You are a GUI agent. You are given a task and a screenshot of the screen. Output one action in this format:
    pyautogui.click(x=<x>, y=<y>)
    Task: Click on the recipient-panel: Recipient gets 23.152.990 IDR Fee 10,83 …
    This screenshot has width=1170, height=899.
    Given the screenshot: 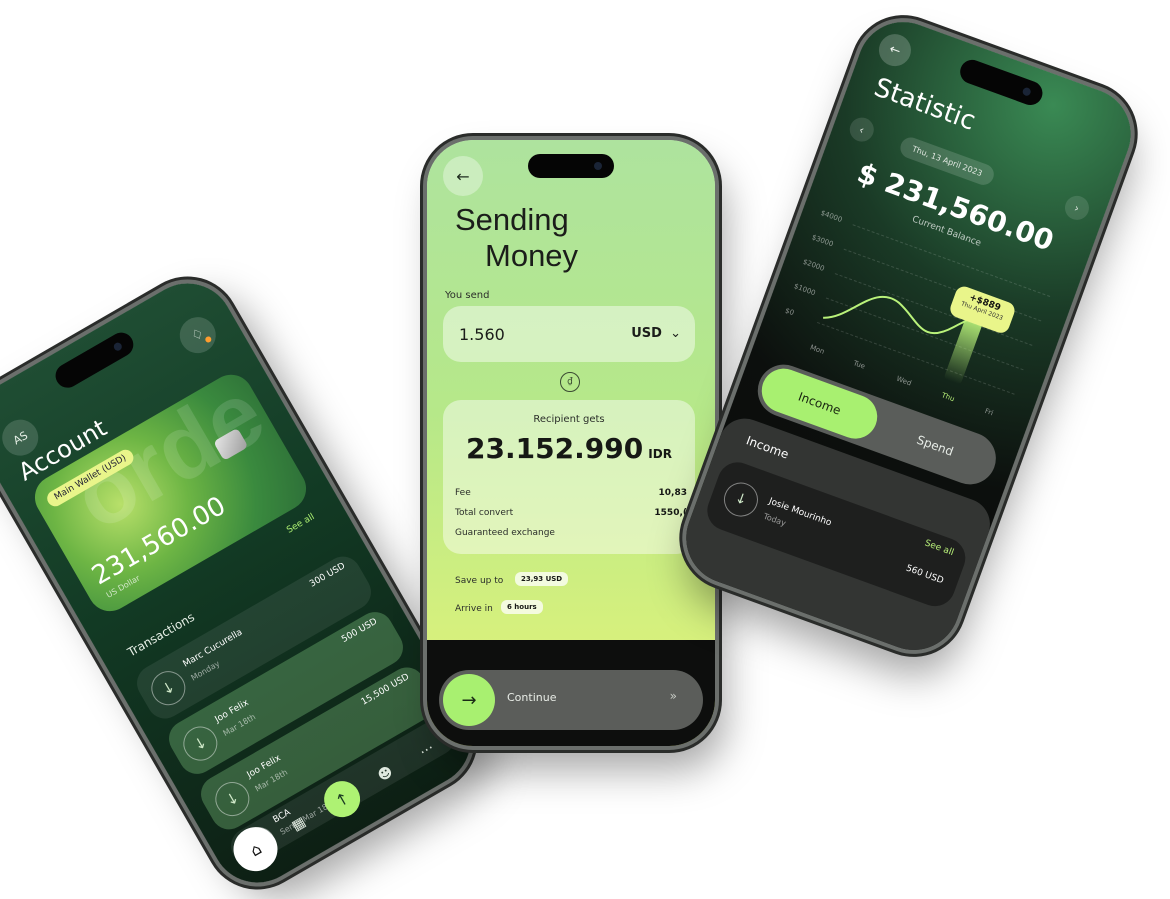 What is the action you would take?
    pyautogui.click(x=569, y=477)
    